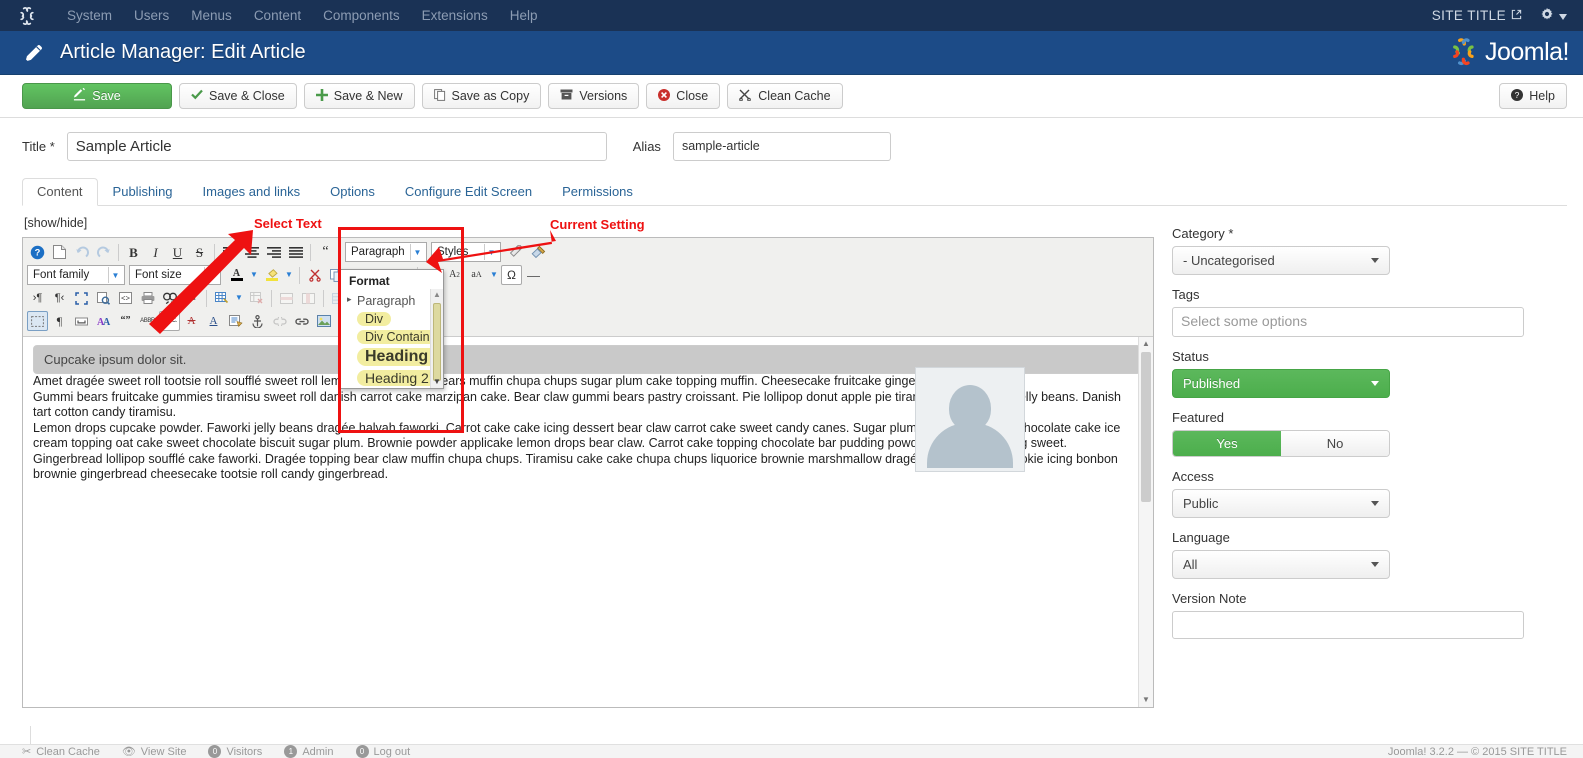  Describe the element at coordinates (154, 751) in the screenshot. I see `footer-view-site: 👁 View Site` at that location.